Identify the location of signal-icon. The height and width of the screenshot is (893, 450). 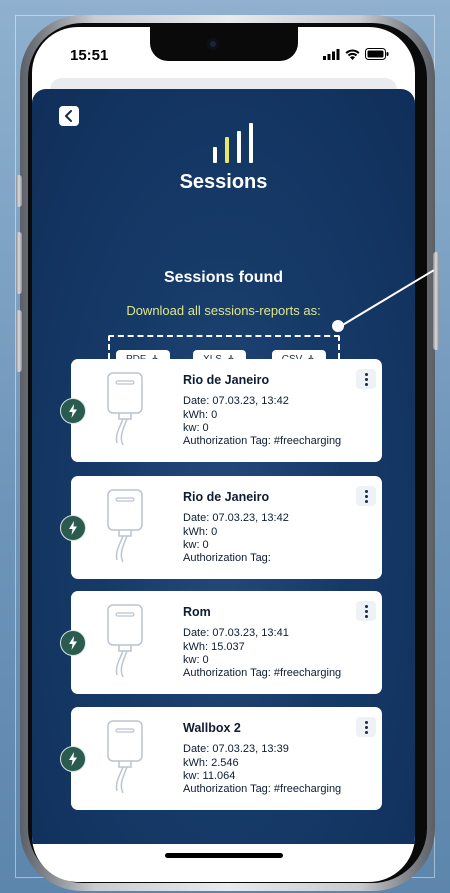
(331, 54).